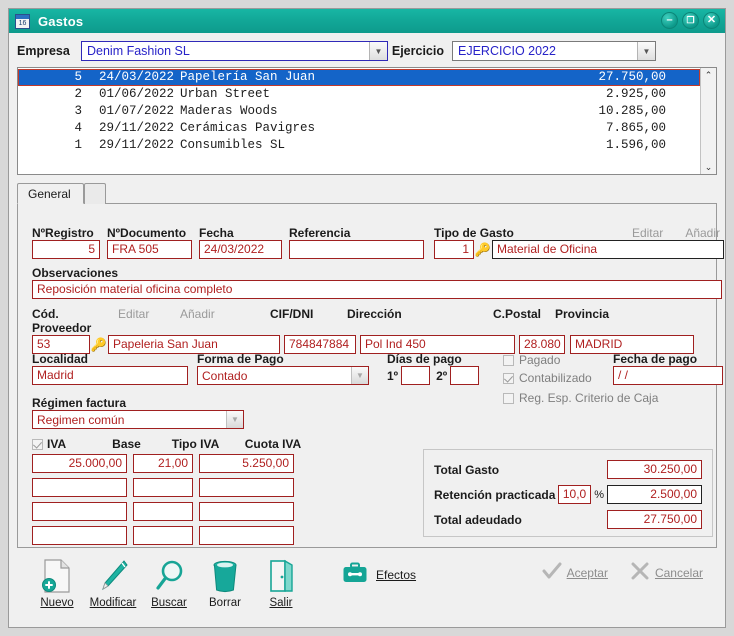  I want to click on salir-label: Salir, so click(281, 603).